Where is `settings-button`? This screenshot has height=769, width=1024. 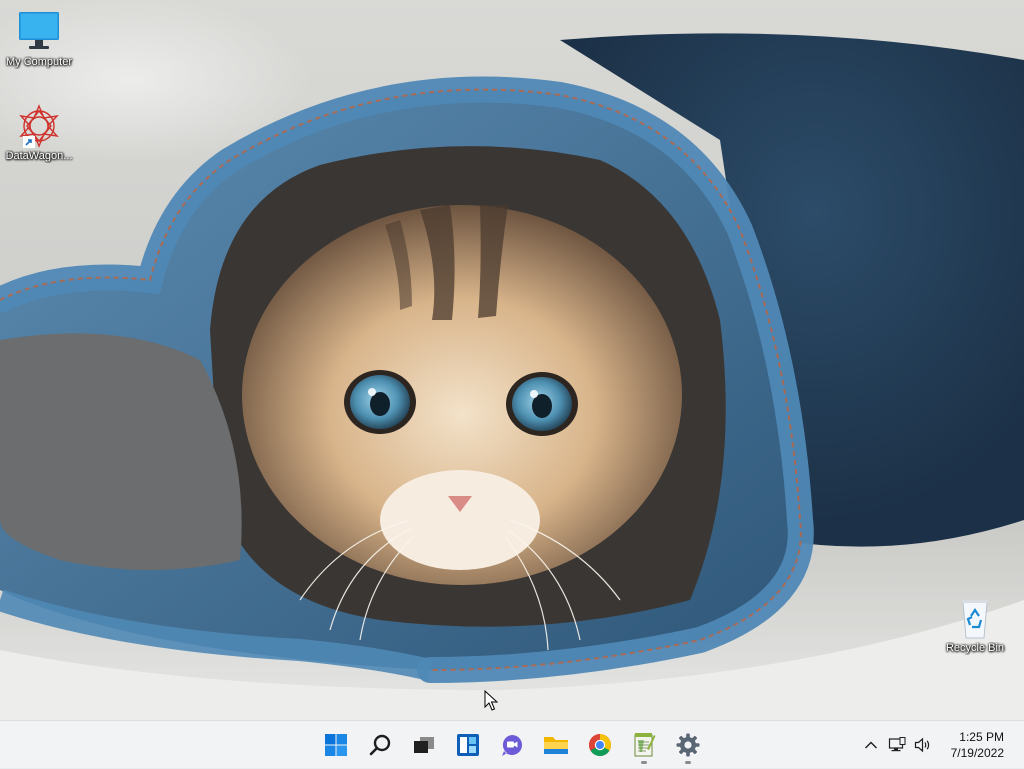 settings-button is located at coordinates (688, 745).